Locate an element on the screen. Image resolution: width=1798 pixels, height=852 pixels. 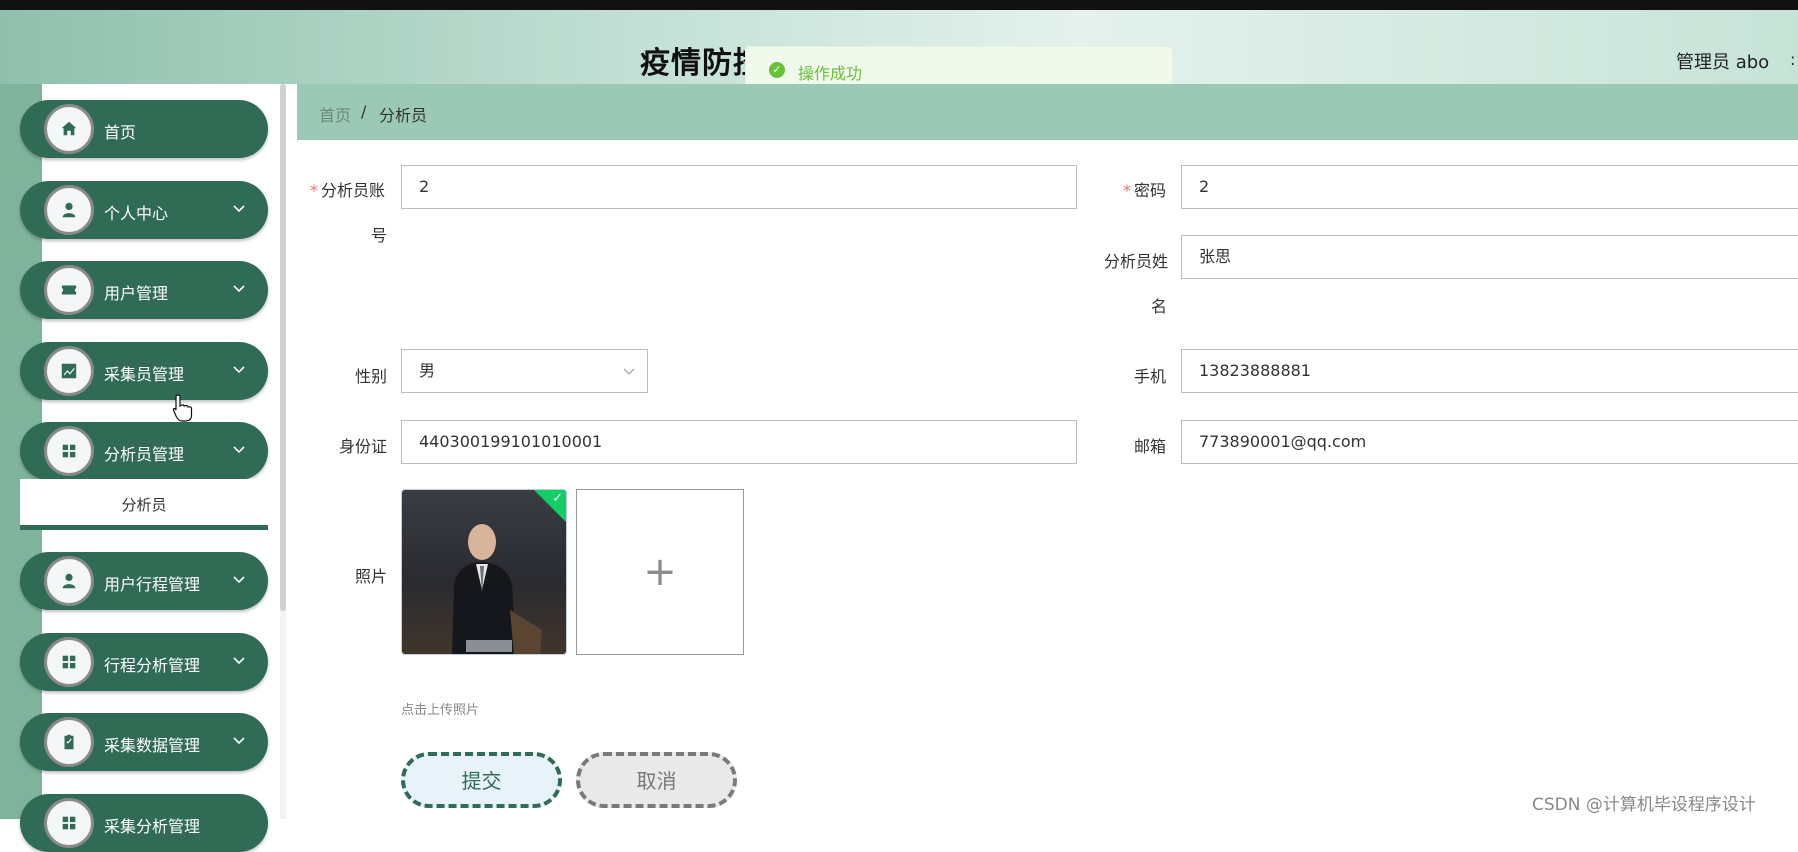
photo-upload-button: + is located at coordinates (660, 572).